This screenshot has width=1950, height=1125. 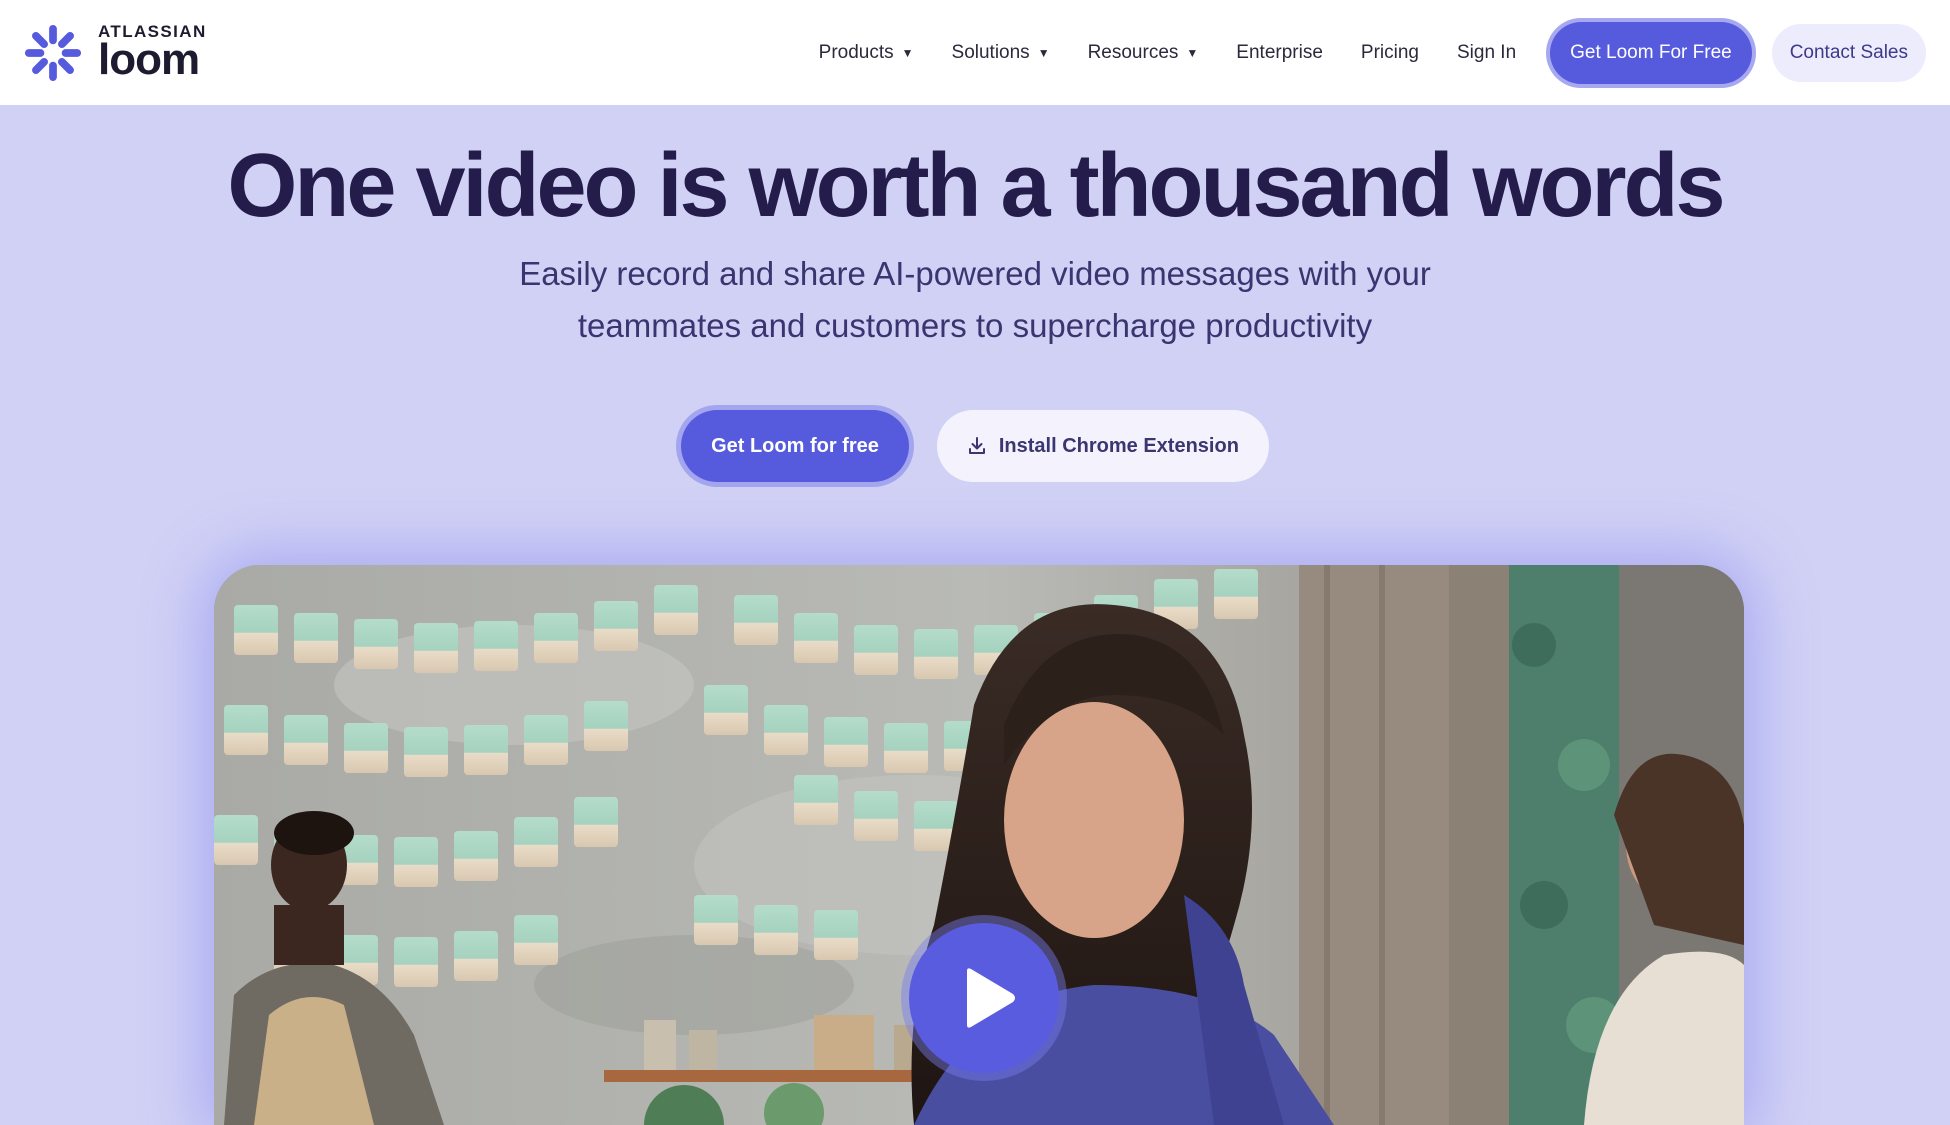 I want to click on nav-item-label: Sign In, so click(x=1486, y=52).